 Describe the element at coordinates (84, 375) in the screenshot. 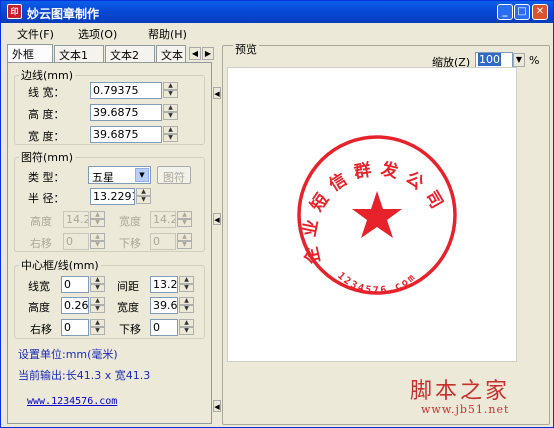

I see `output-size-text: 当前输出:长41.3 x 宽41.3` at that location.